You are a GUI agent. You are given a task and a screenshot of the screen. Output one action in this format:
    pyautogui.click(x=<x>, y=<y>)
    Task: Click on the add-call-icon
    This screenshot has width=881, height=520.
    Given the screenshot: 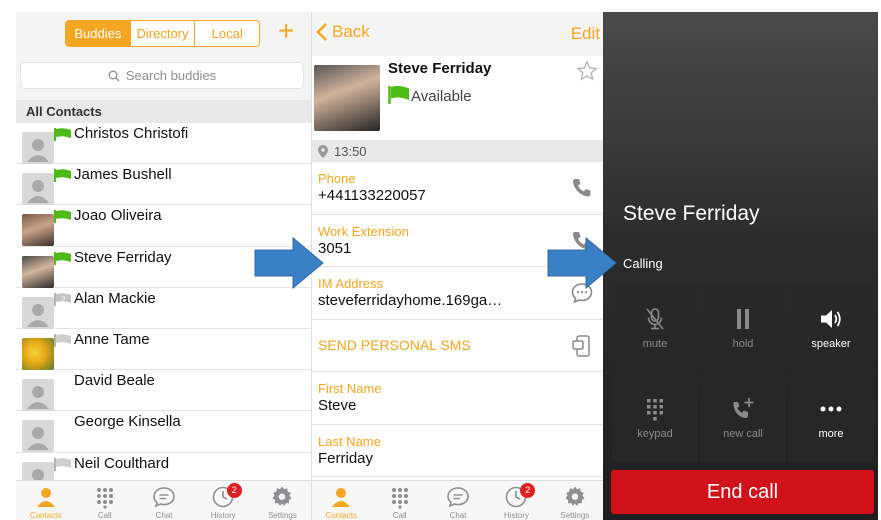 What is the action you would take?
    pyautogui.click(x=743, y=408)
    